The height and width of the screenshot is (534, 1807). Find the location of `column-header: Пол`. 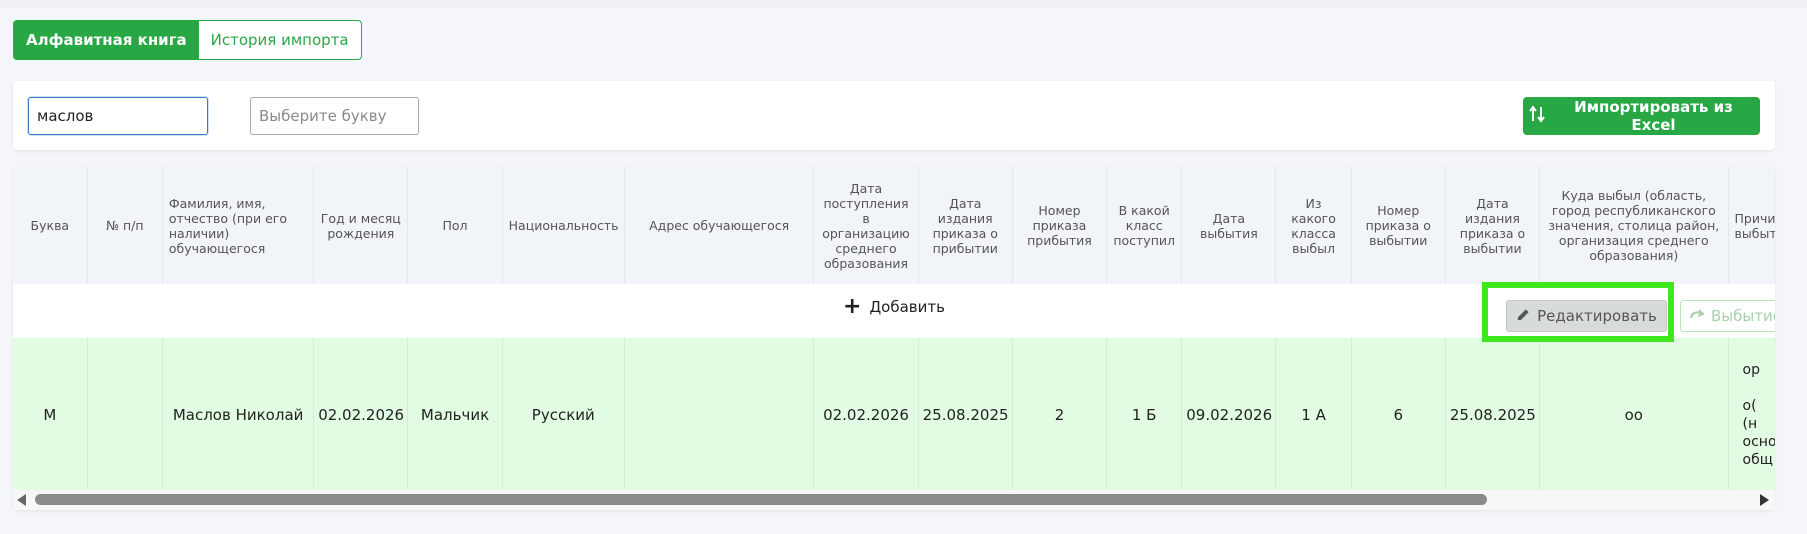

column-header: Пол is located at coordinates (455, 225).